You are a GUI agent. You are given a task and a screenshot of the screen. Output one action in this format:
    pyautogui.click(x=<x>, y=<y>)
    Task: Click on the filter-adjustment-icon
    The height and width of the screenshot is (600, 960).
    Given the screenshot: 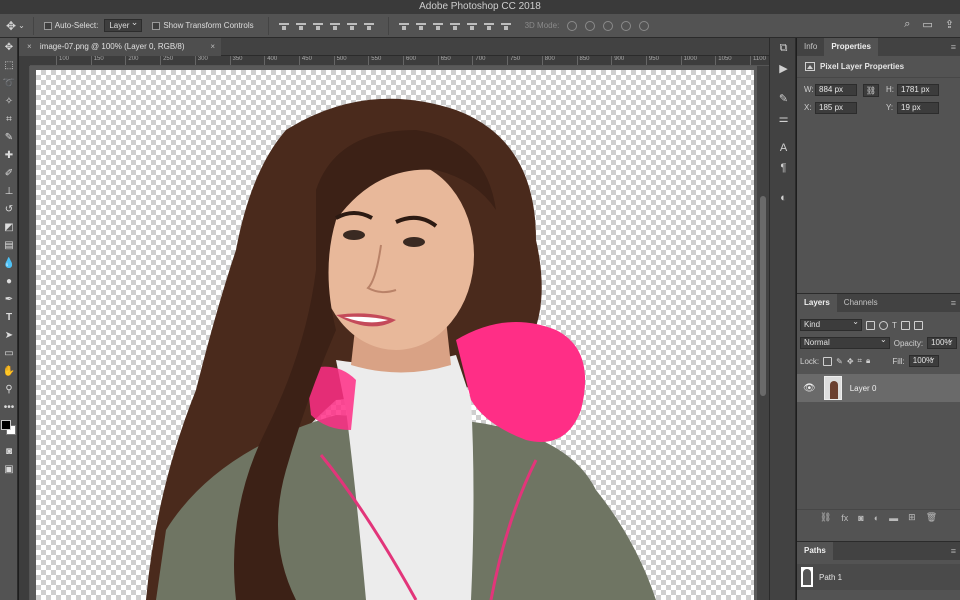 What is the action you would take?
    pyautogui.click(x=883, y=325)
    